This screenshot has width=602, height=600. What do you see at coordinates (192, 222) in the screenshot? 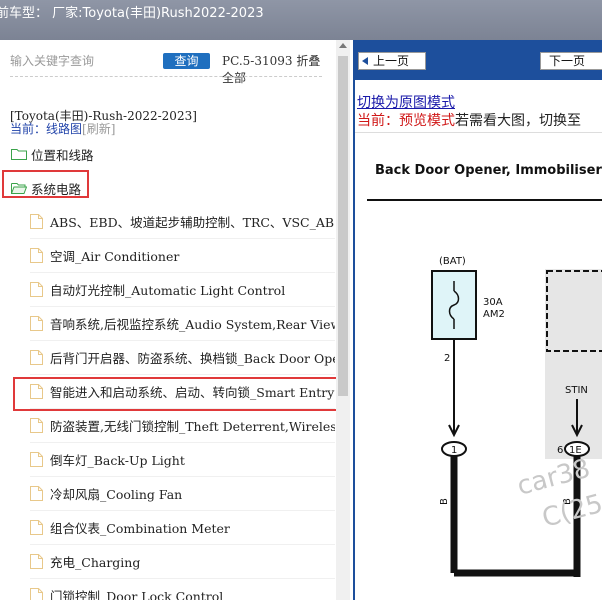
I see `tree-item-label: ABS、EBD、坡道起步辅助控制、TRC、VSC_ABS` at bounding box center [192, 222].